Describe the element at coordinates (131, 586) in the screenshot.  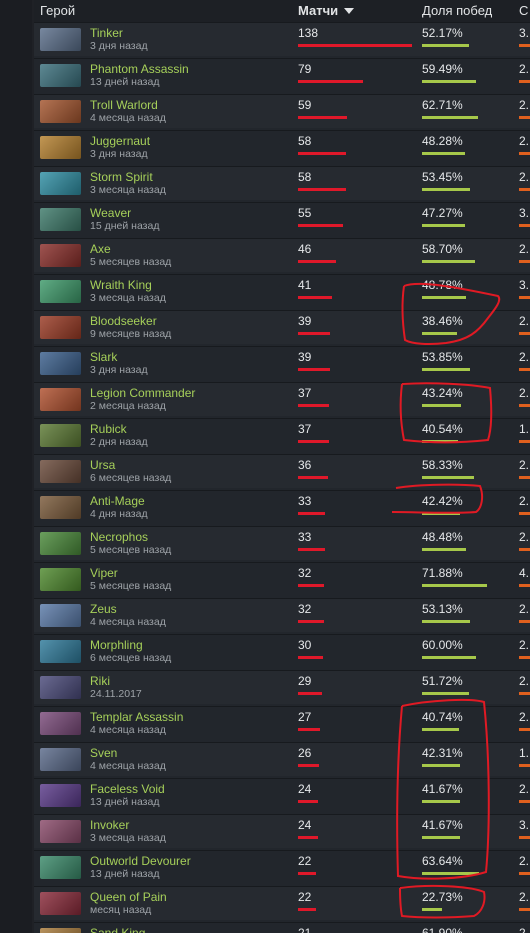
I see `last-played-date: 5 месяцев назад` at that location.